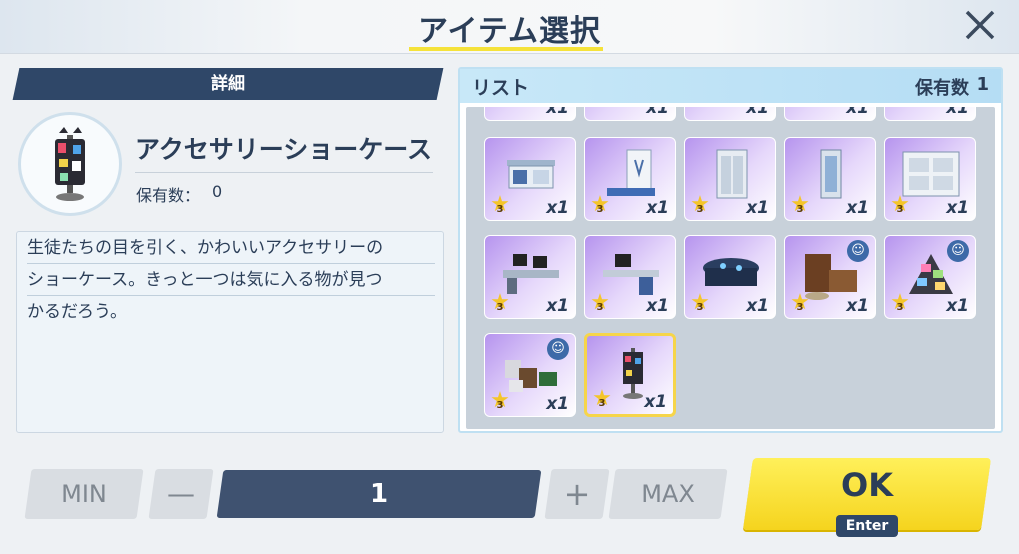 Image resolution: width=1019 pixels, height=554 pixels. Describe the element at coordinates (84, 494) in the screenshot. I see `min-button-label: MIN` at that location.